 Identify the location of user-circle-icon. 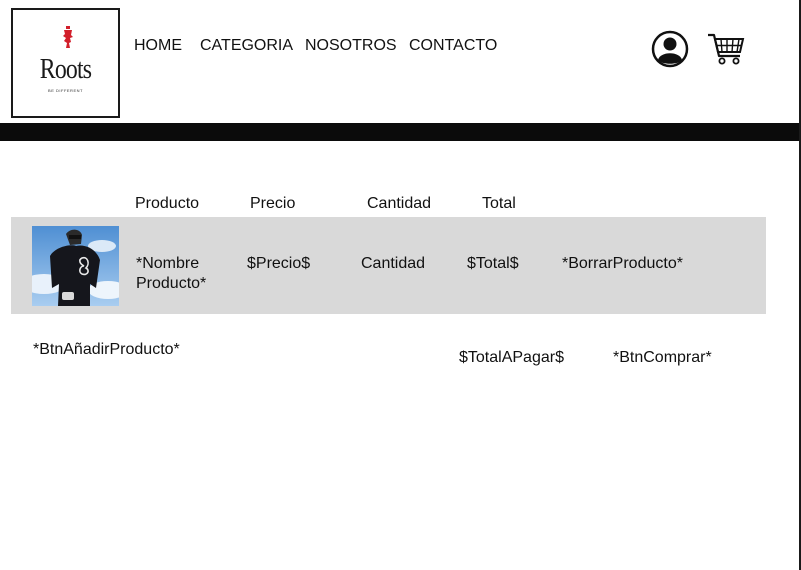
(670, 49).